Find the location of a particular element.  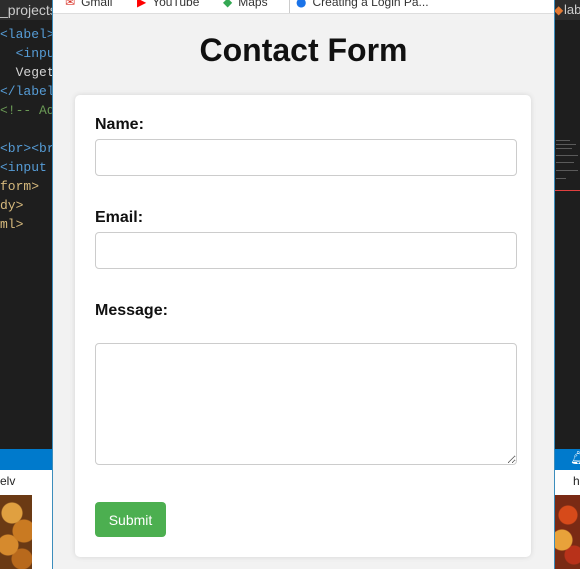

minimap-marker is located at coordinates (567, 190).